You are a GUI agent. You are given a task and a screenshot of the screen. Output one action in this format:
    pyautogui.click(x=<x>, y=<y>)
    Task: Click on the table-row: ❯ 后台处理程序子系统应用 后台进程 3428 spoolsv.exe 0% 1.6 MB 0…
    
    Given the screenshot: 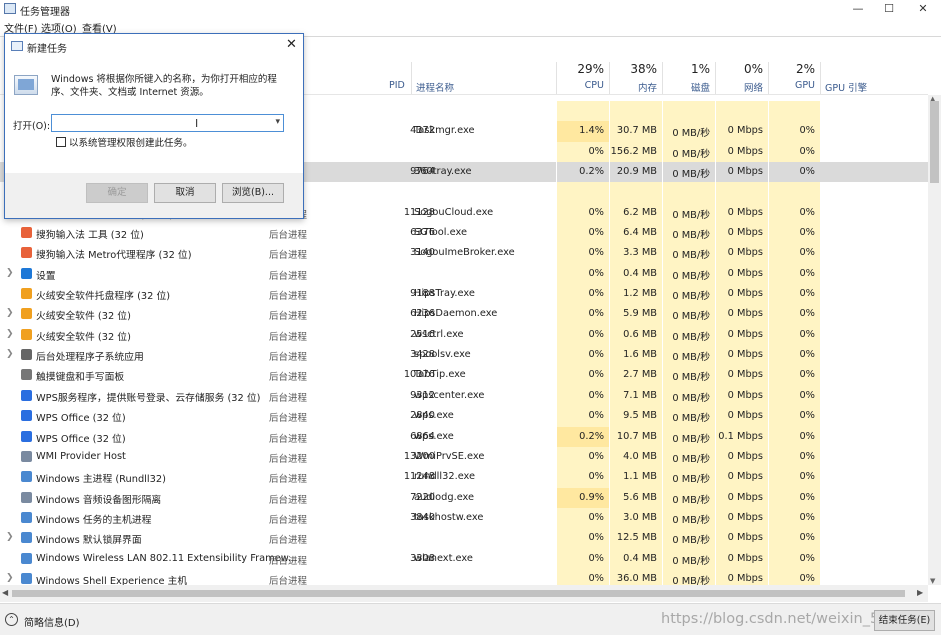 What is the action you would take?
    pyautogui.click(x=464, y=355)
    